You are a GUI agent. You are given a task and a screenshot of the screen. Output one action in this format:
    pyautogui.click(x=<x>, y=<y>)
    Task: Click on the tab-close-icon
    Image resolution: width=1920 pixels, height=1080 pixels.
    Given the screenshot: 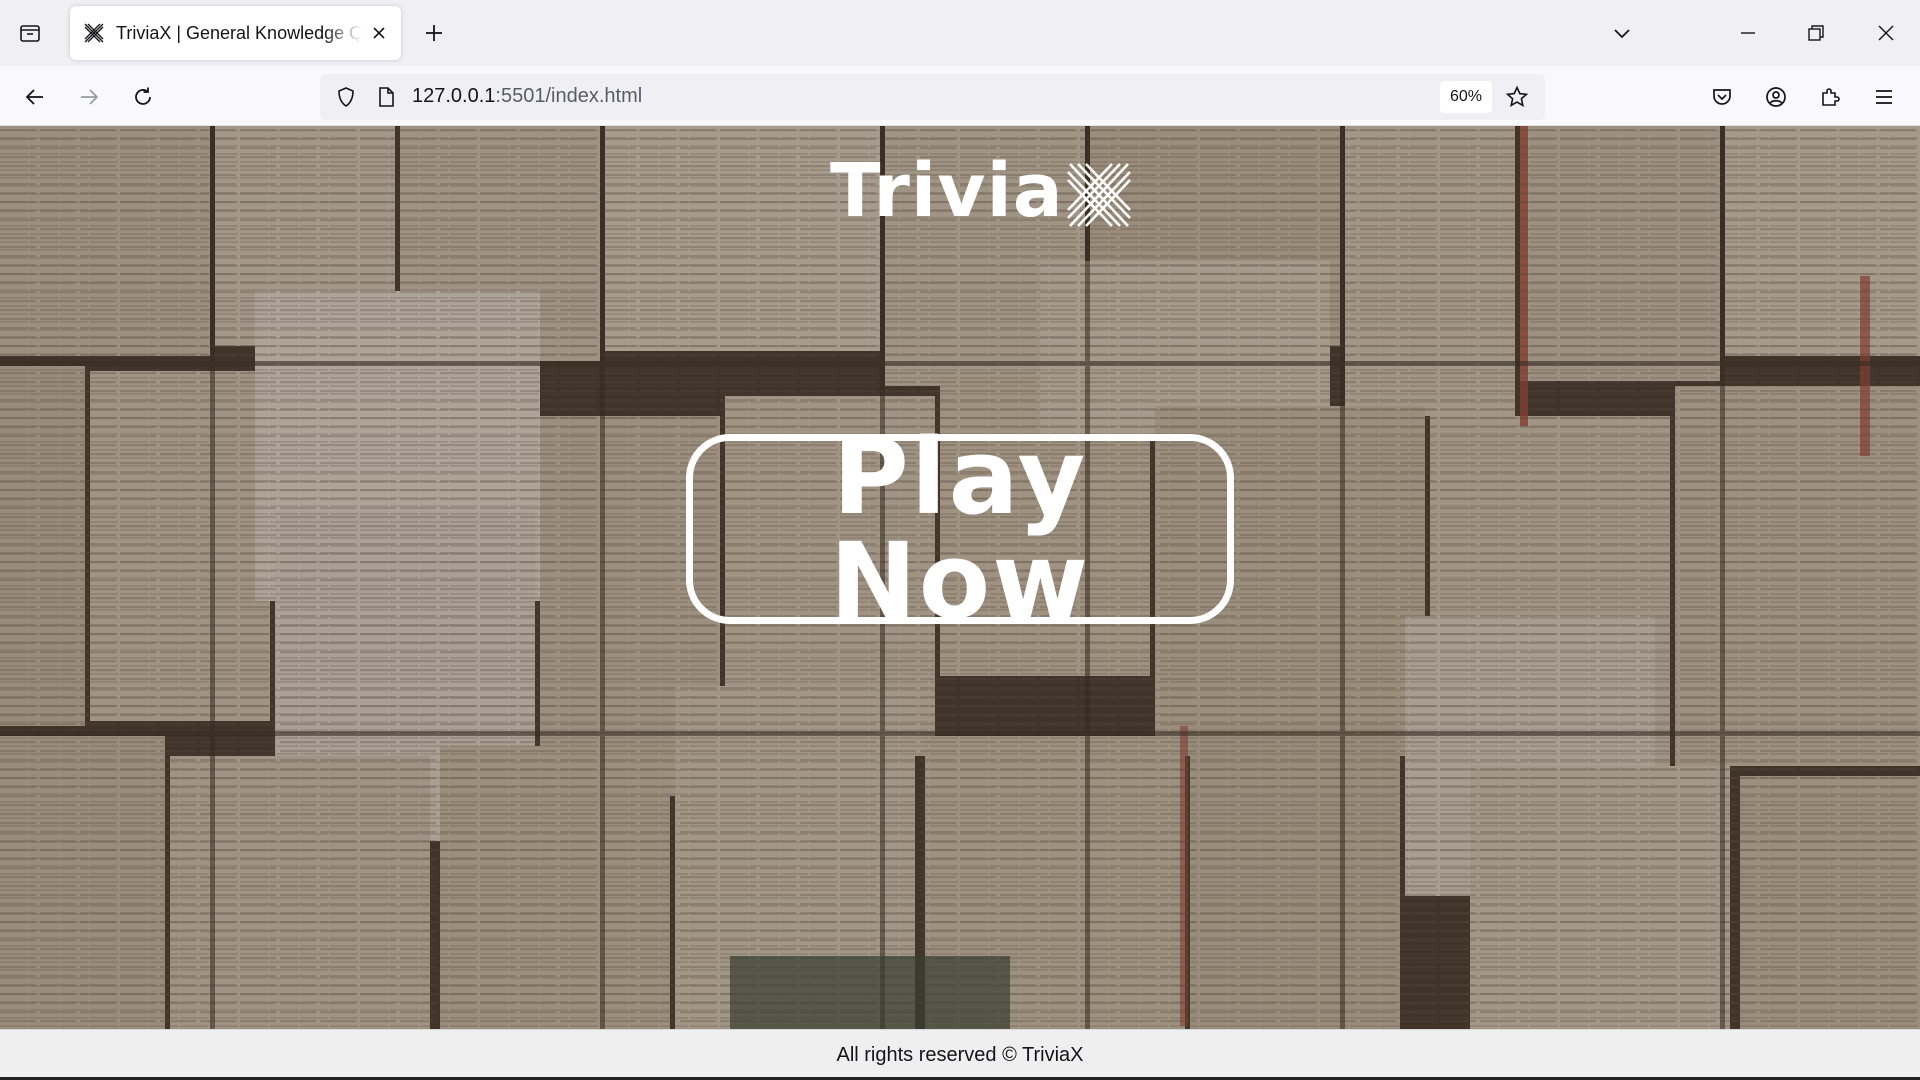 What is the action you would take?
    pyautogui.click(x=379, y=33)
    